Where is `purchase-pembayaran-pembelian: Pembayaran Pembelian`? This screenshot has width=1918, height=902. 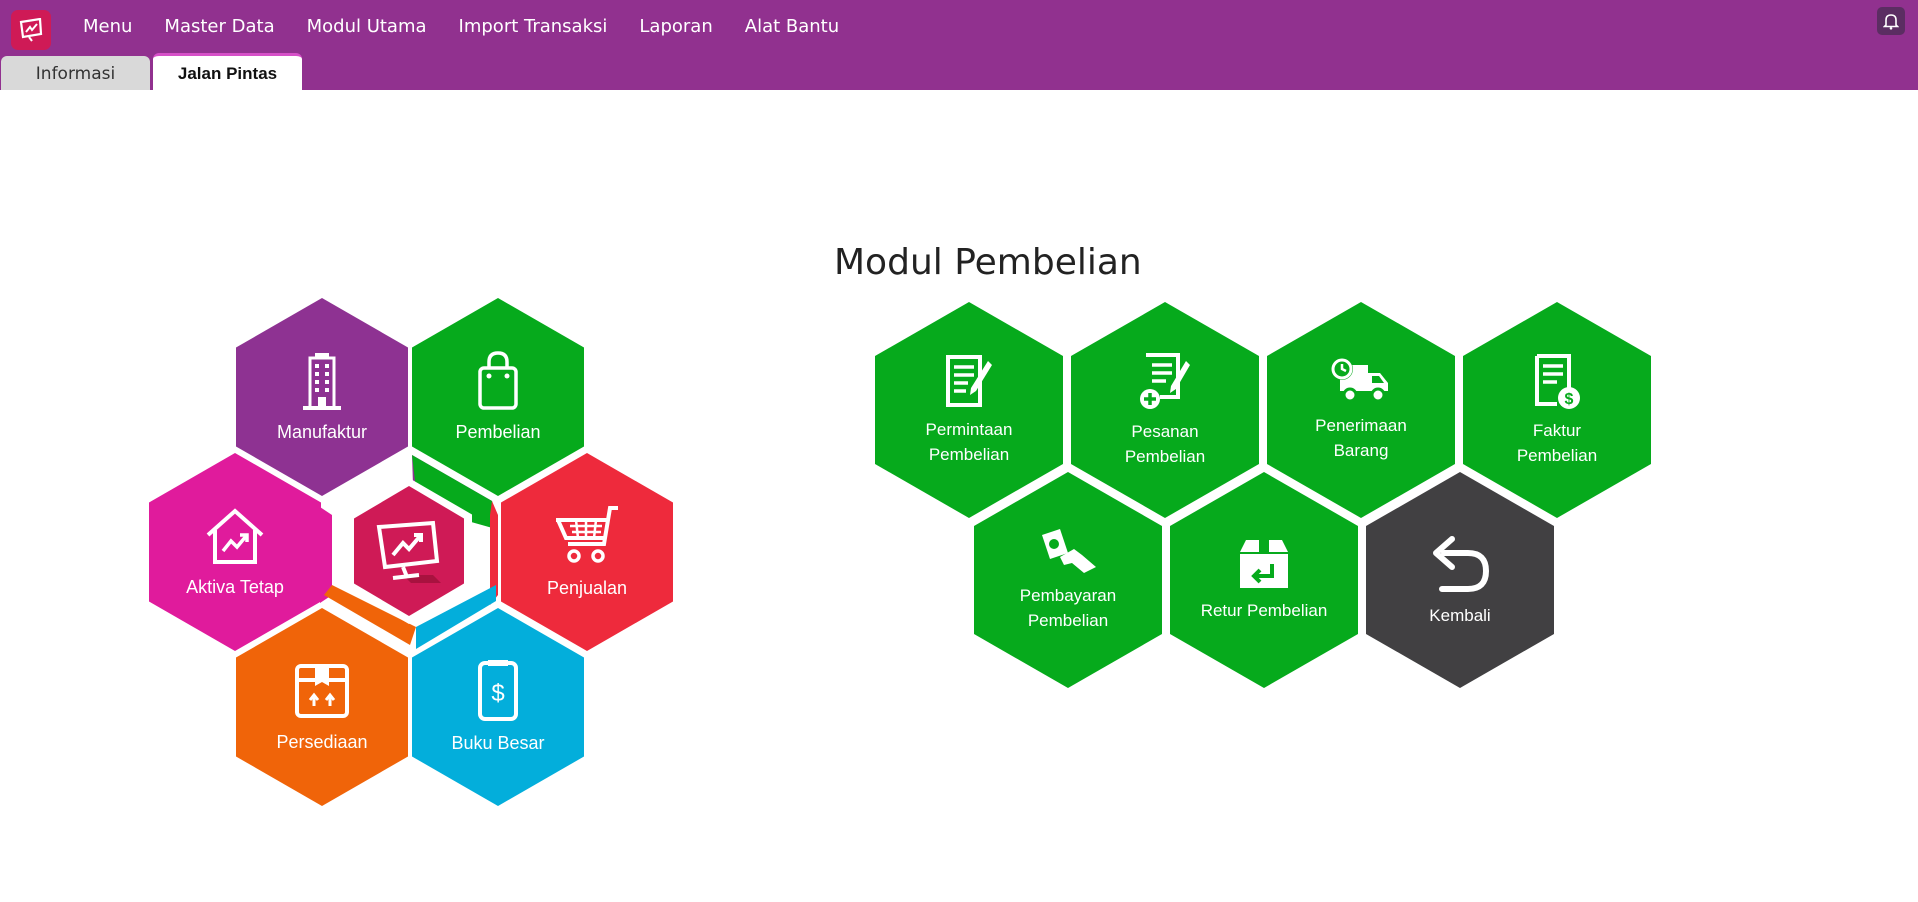
purchase-pembayaran-pembelian: Pembayaran Pembelian is located at coordinates (1068, 580).